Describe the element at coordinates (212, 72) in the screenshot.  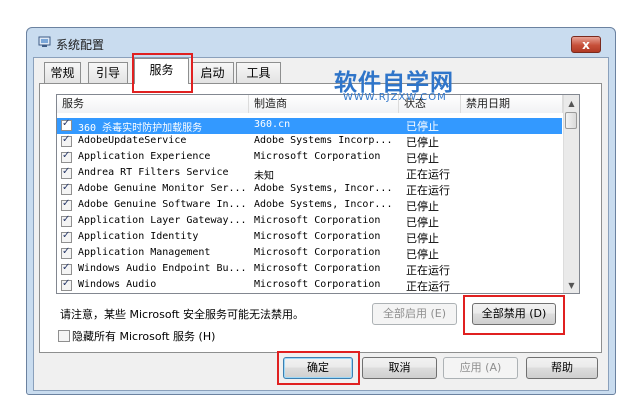
I see `tab-startup: 启动` at that location.